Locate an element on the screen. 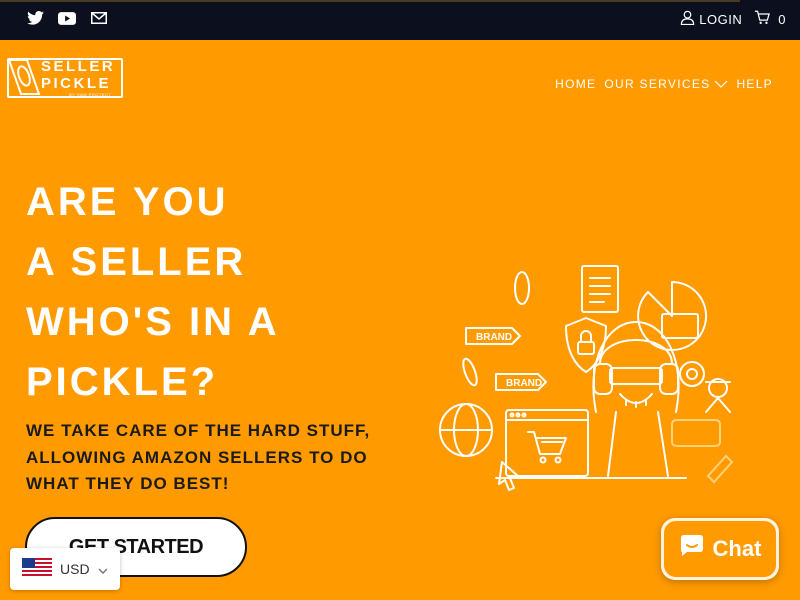 The width and height of the screenshot is (800, 600). chat-label: Chat is located at coordinates (737, 548).